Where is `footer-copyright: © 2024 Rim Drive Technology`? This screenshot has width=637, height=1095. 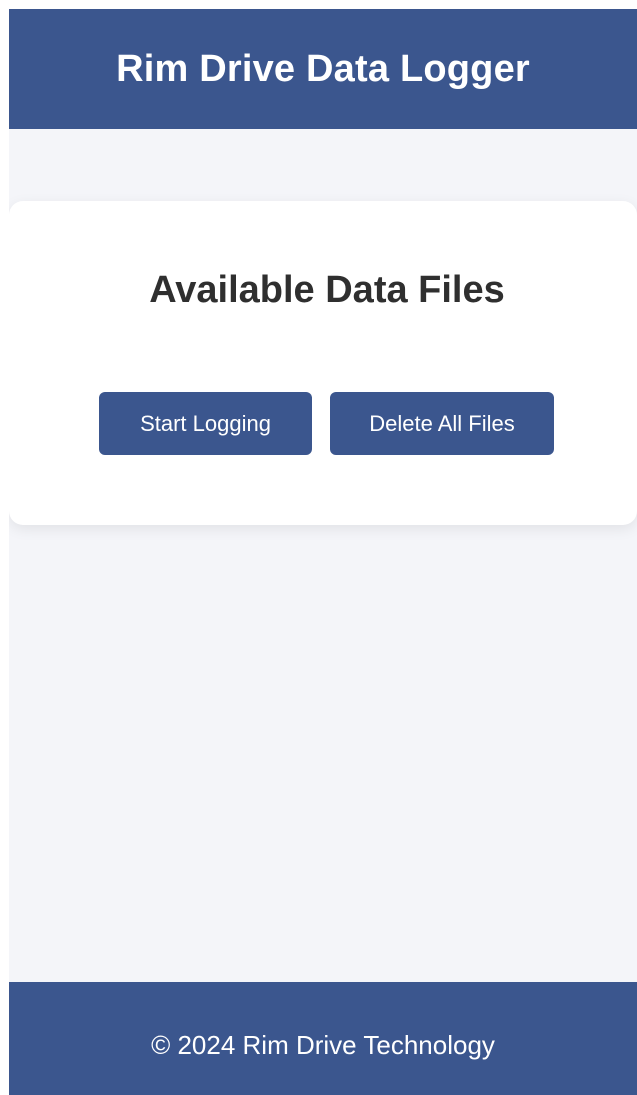
footer-copyright: © 2024 Rim Drive Technology is located at coordinates (323, 1045).